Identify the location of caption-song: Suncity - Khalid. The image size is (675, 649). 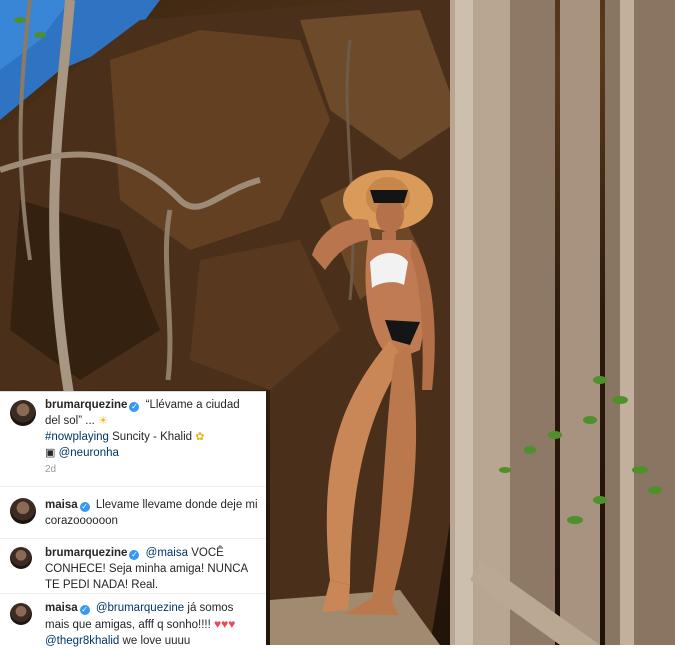
(152, 437).